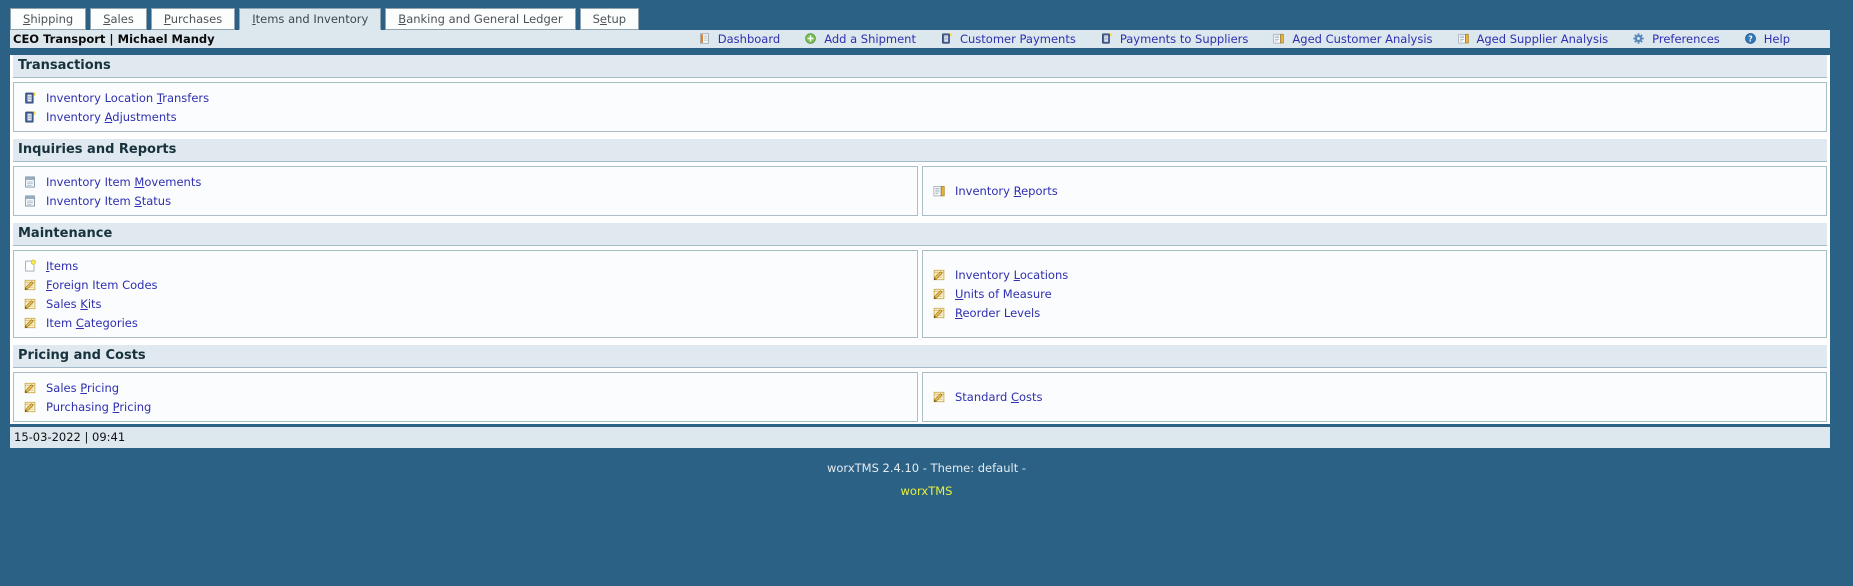 The height and width of the screenshot is (586, 1853). What do you see at coordinates (92, 323) in the screenshot?
I see `link-item-categories: Item Categories` at bounding box center [92, 323].